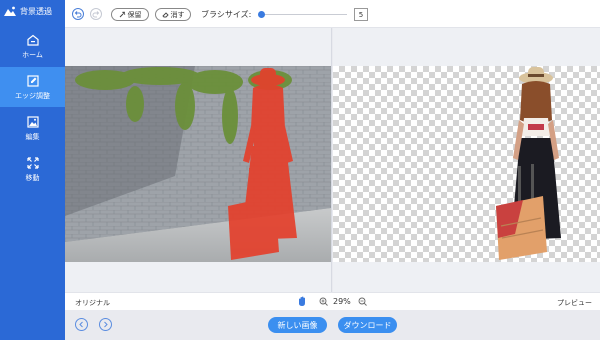 This screenshot has height=340, width=600. I want to click on action-bar: 新しい画像 ダウンロード, so click(332, 325).